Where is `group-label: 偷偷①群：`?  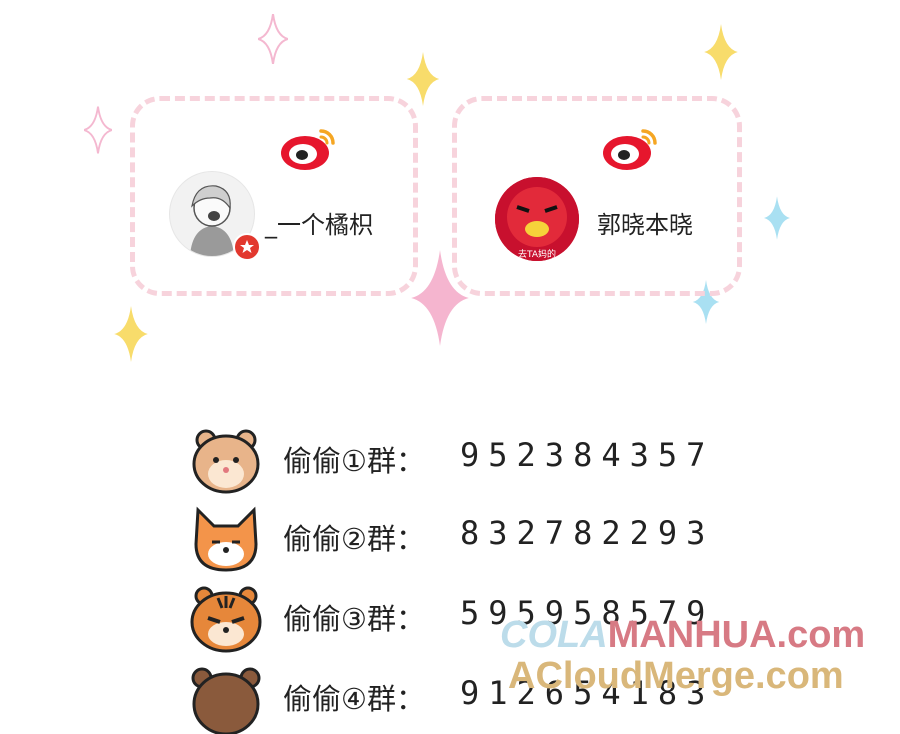
group-label: 偷偷①群： is located at coordinates (354, 461).